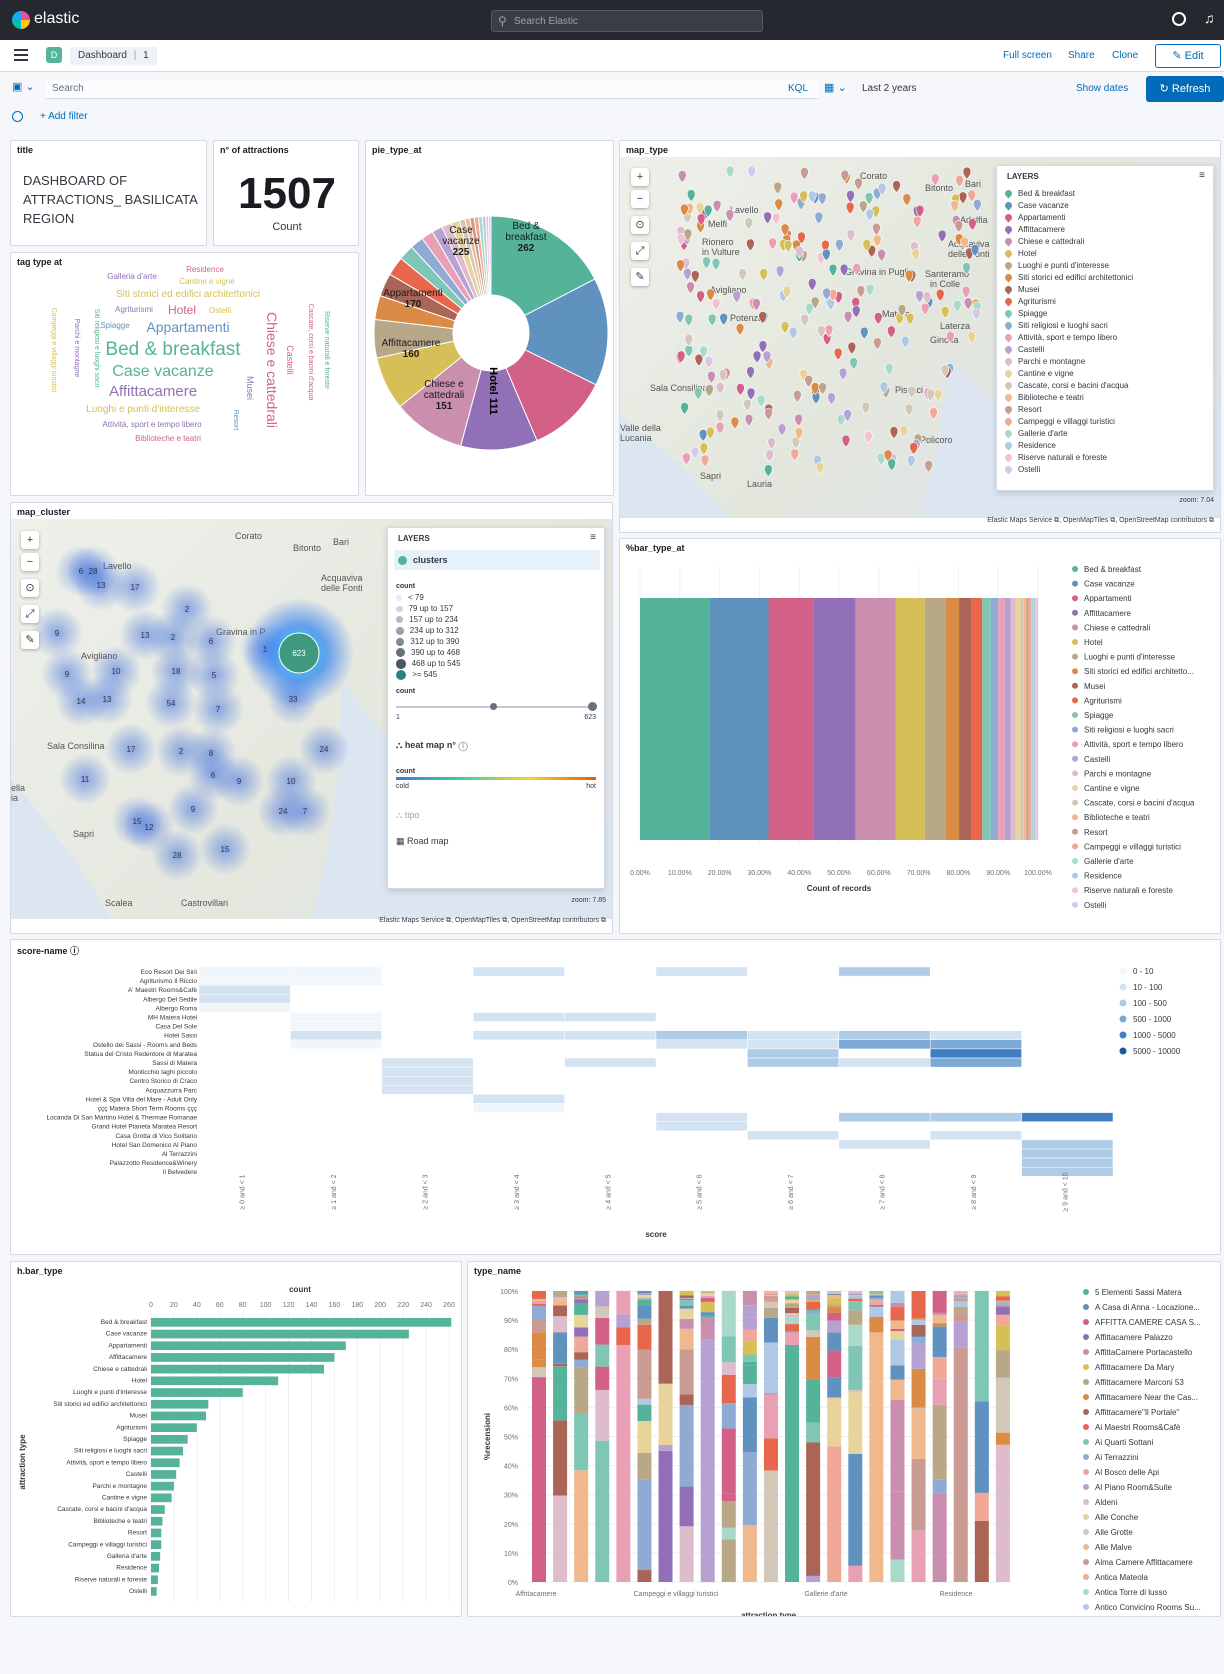 This screenshot has height=1674, width=1224. Describe the element at coordinates (1105, 386) in the screenshot. I see `layer-legend-item: Cascate, corsi e bacini d'acqua` at that location.